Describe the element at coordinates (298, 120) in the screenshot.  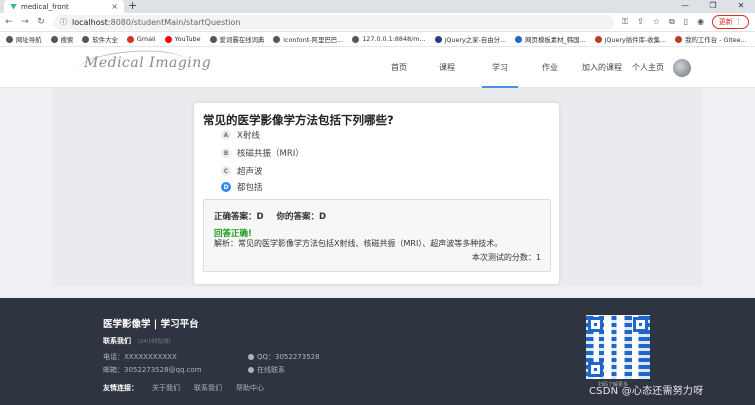
I see `question-title: 常见的医学影像学方法包括下列哪些?` at that location.